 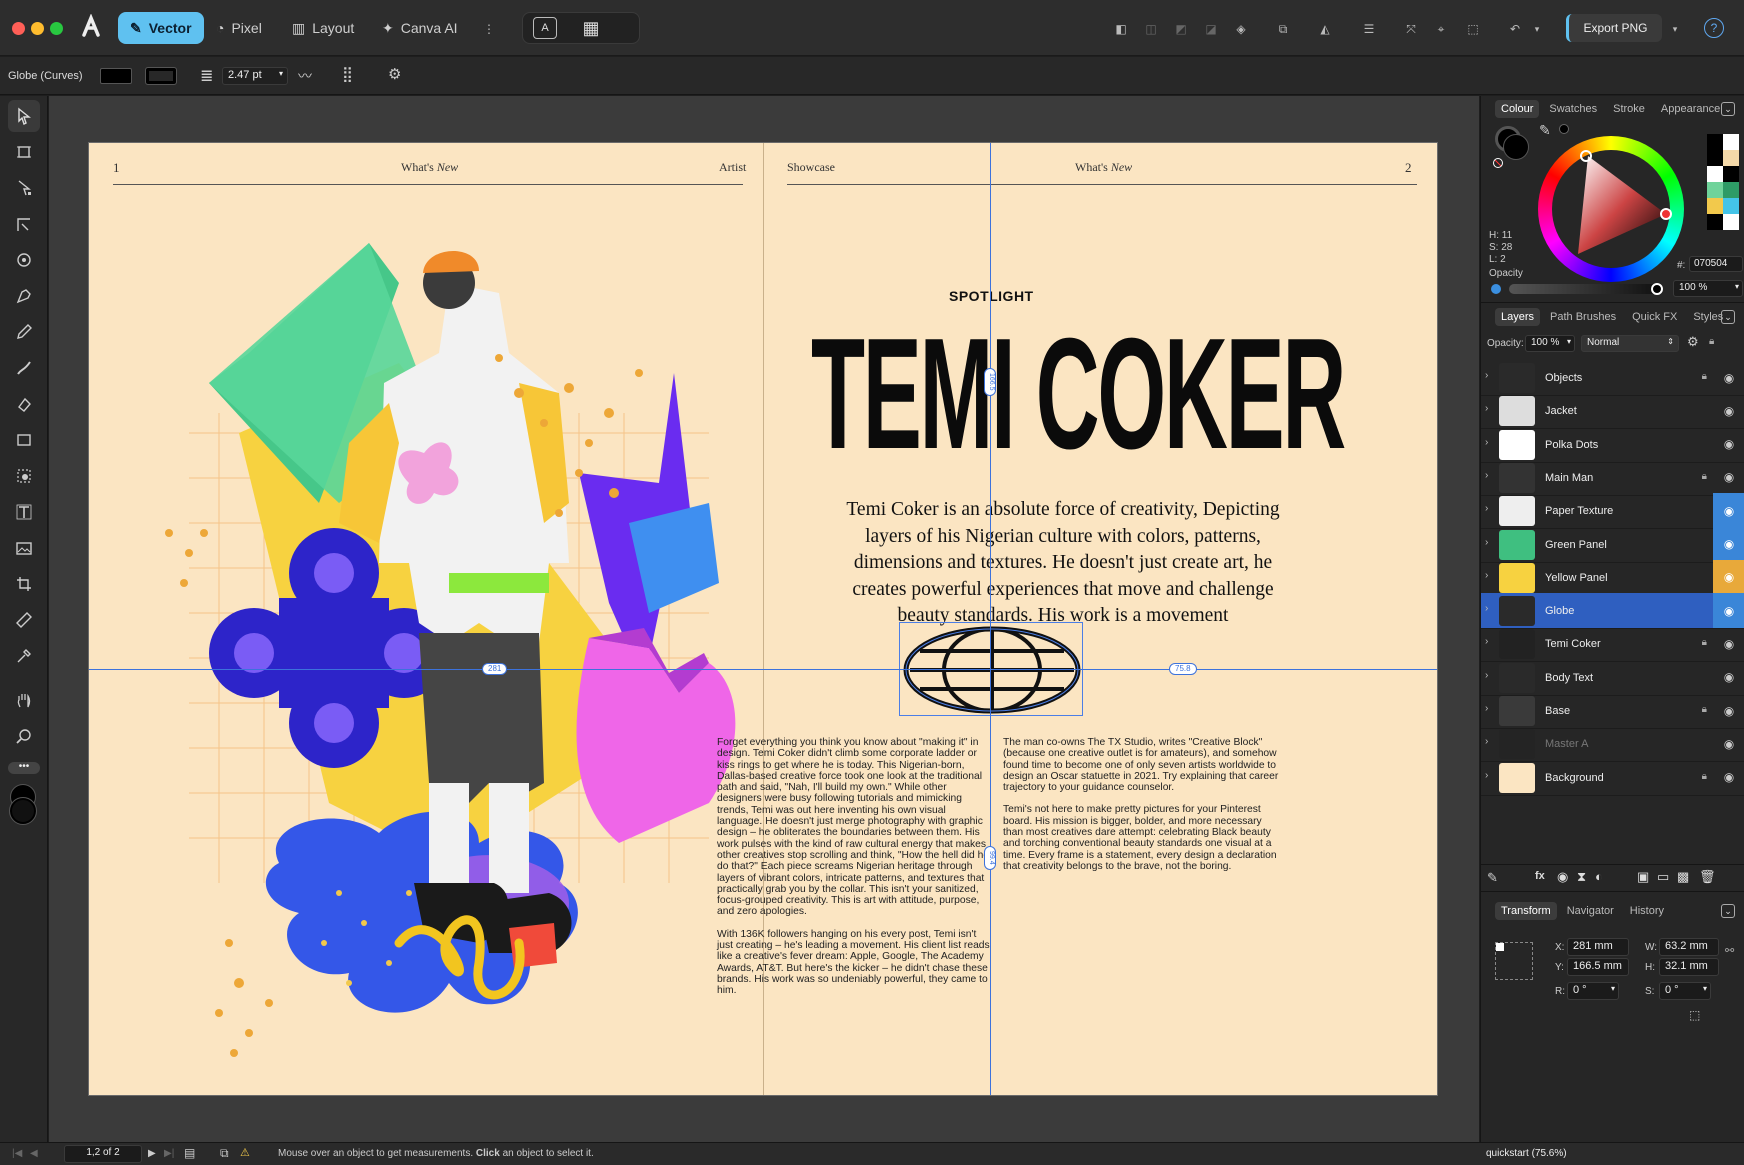 What do you see at coordinates (305, 76) in the screenshot?
I see `pressure-icon: 〰` at bounding box center [305, 76].